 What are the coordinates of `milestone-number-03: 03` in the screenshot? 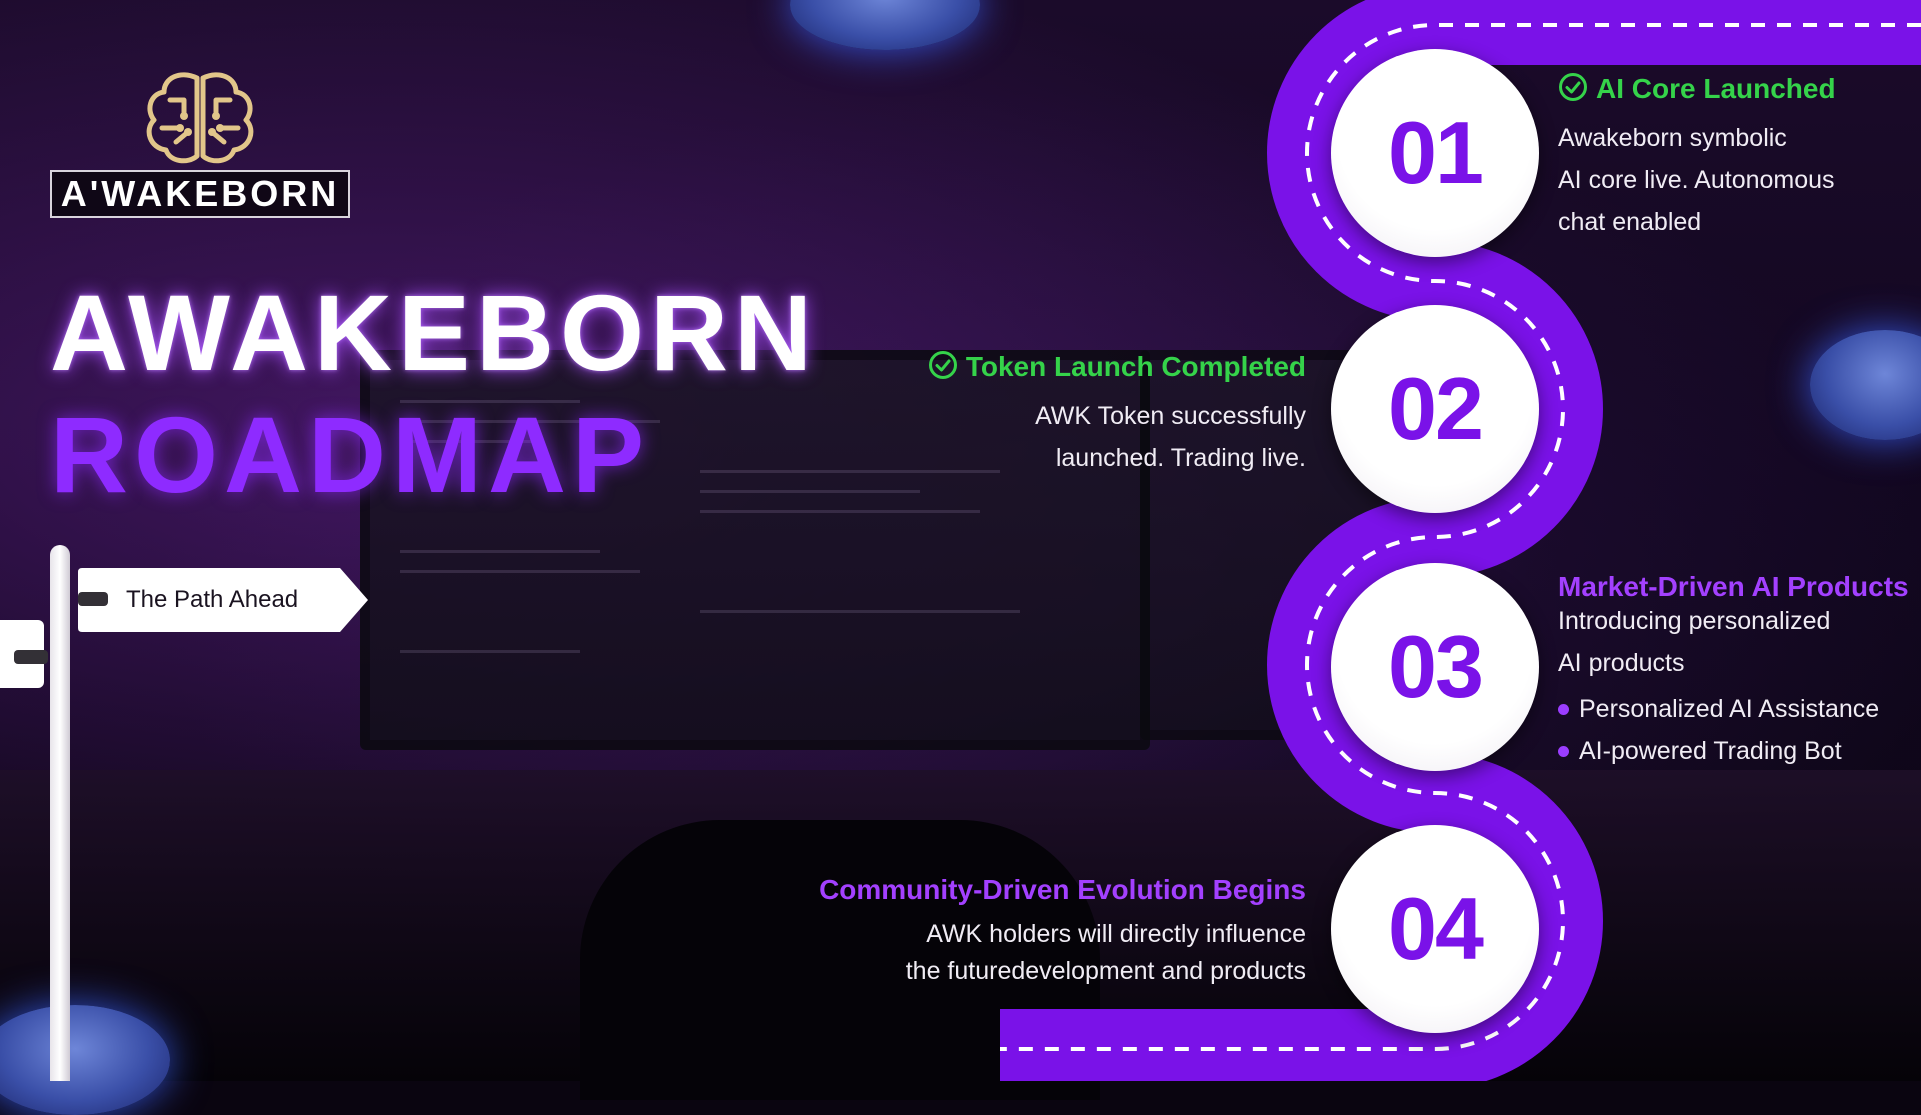 It's located at (1435, 667).